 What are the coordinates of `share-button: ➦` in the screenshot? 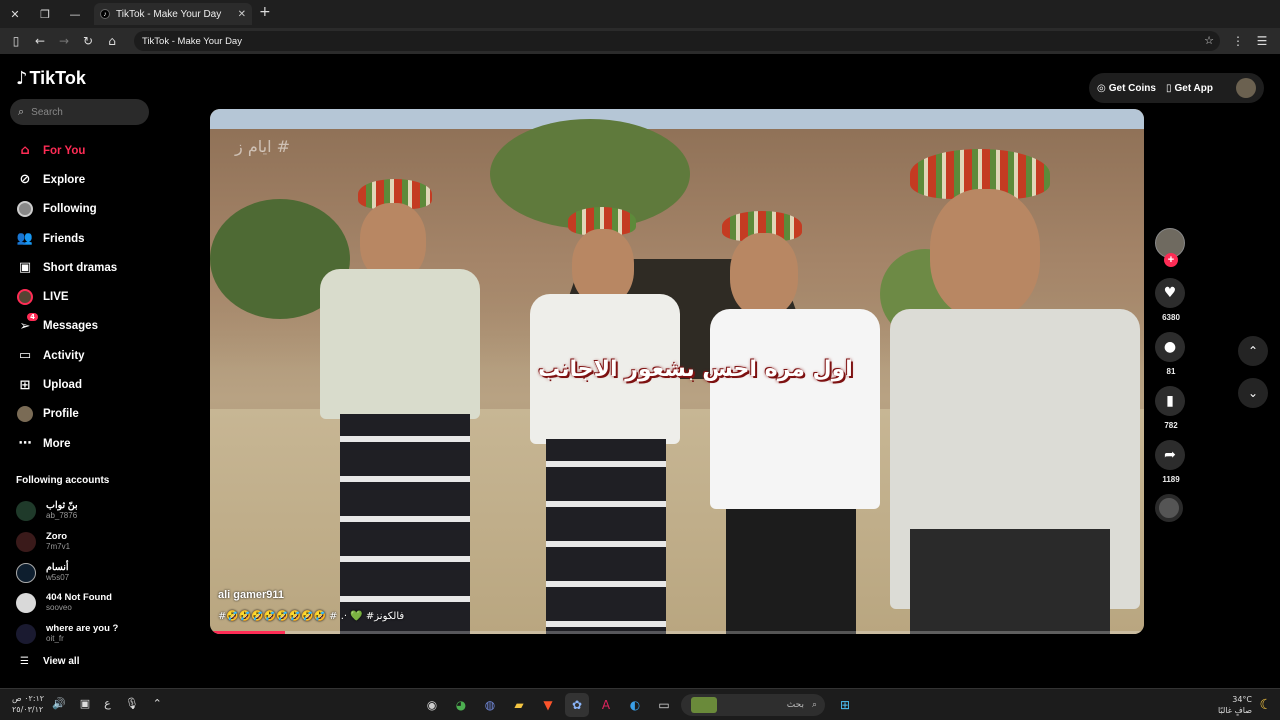 It's located at (1170, 455).